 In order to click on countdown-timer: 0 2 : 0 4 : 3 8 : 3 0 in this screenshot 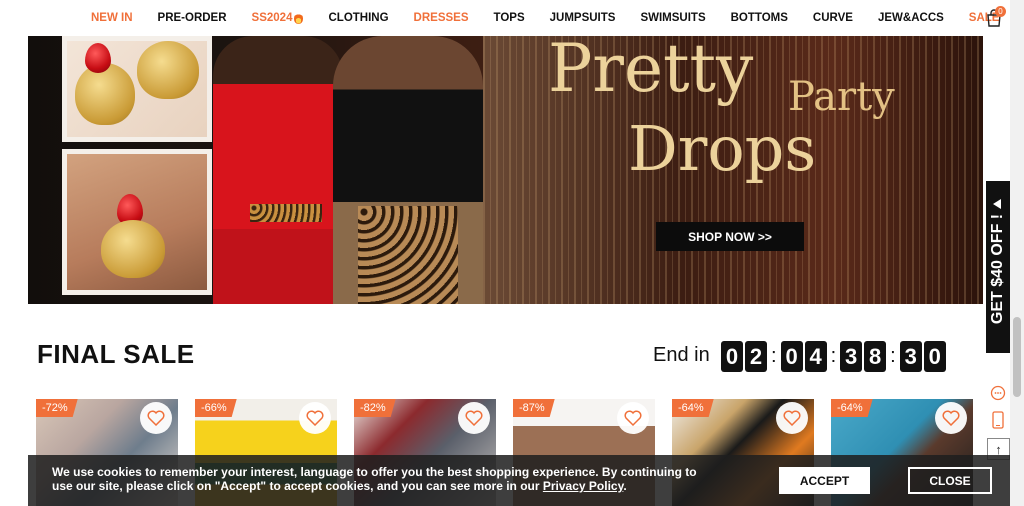, I will do `click(834, 356)`.